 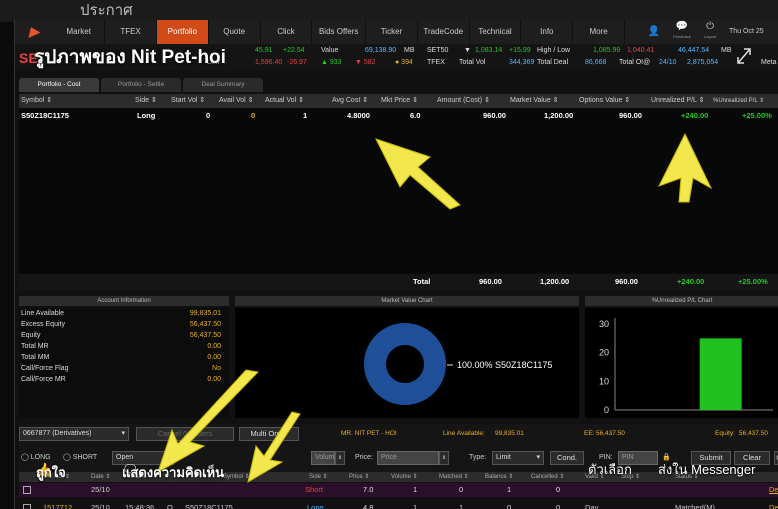 I want to click on total-deal-label: Total Deal, so click(x=553, y=62).